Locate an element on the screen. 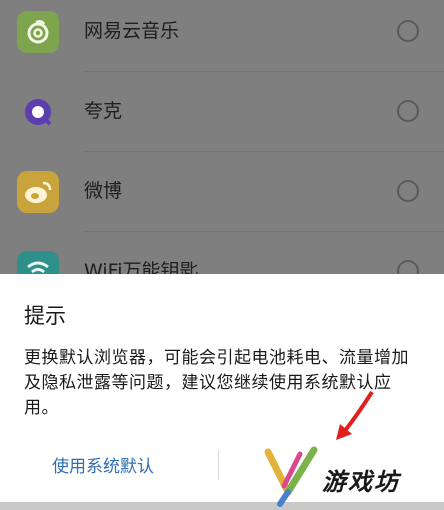 The height and width of the screenshot is (510, 444). button-divider is located at coordinates (218, 465).